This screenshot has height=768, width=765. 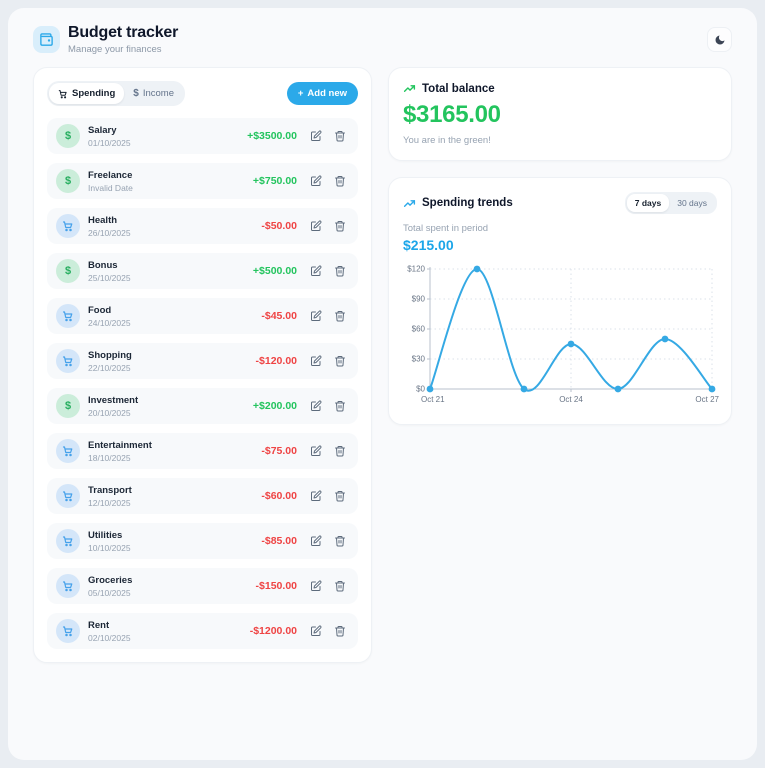 I want to click on transaction-row: Health 26/10/2025 -$50.00, so click(x=202, y=226).